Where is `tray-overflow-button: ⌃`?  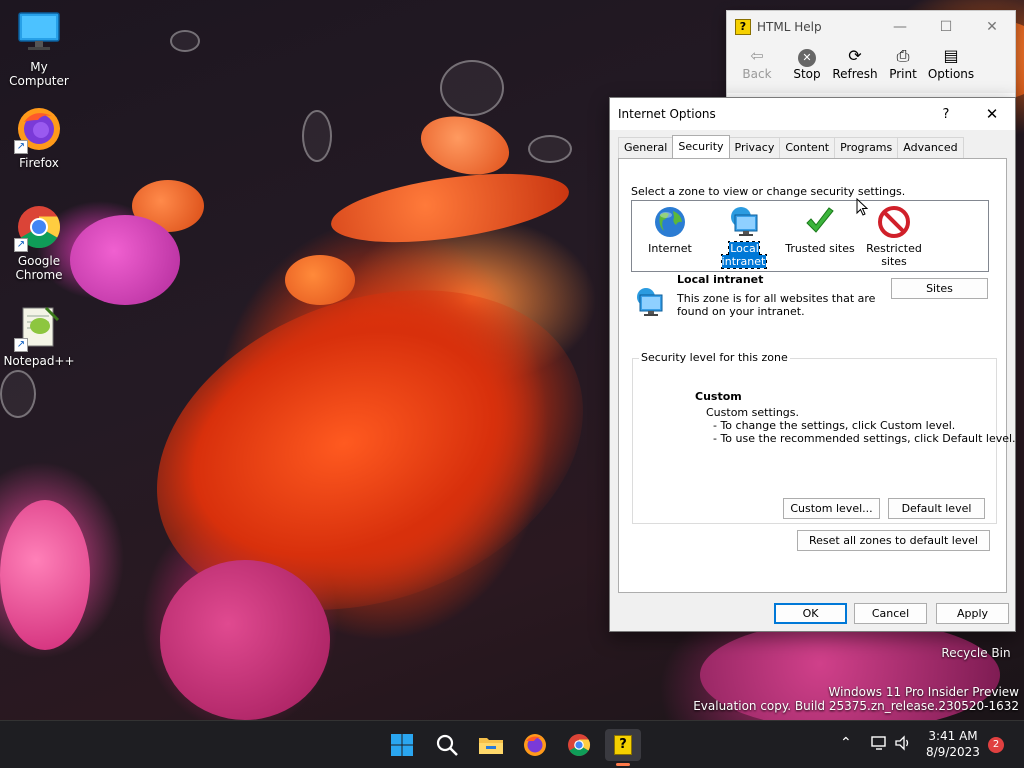 tray-overflow-button: ⌃ is located at coordinates (846, 743).